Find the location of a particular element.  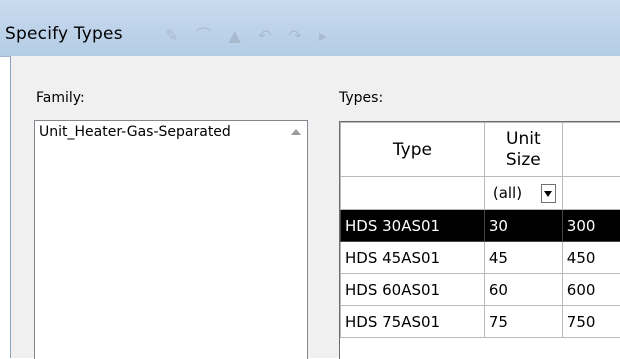

window-title: Specify Types is located at coordinates (64, 34).